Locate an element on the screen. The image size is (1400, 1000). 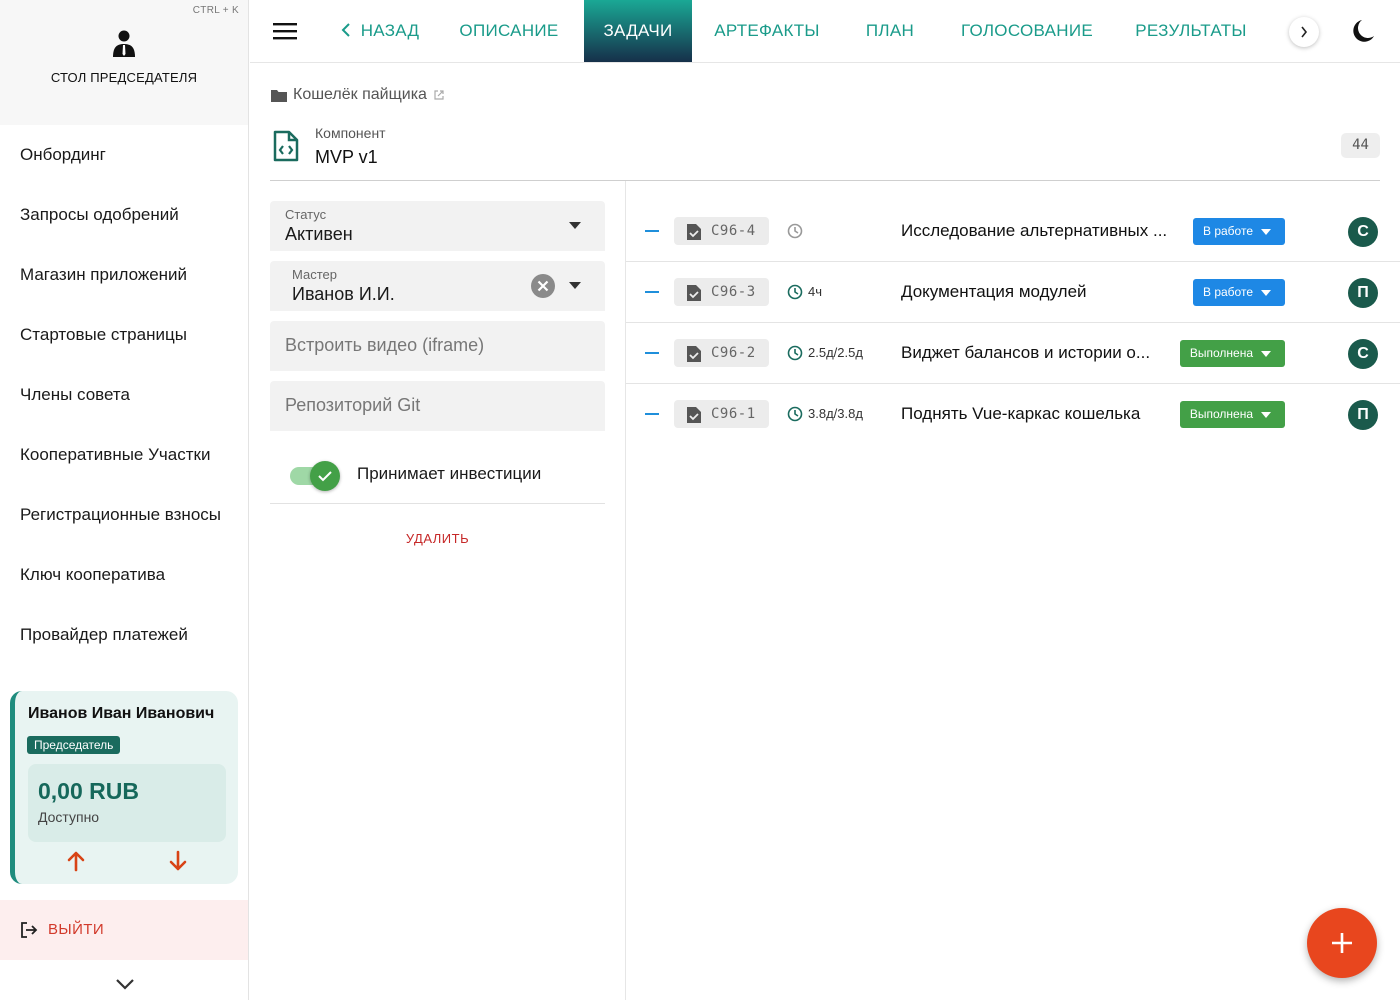
sidebar-item-onboarding: Онбординг is located at coordinates (124, 155).